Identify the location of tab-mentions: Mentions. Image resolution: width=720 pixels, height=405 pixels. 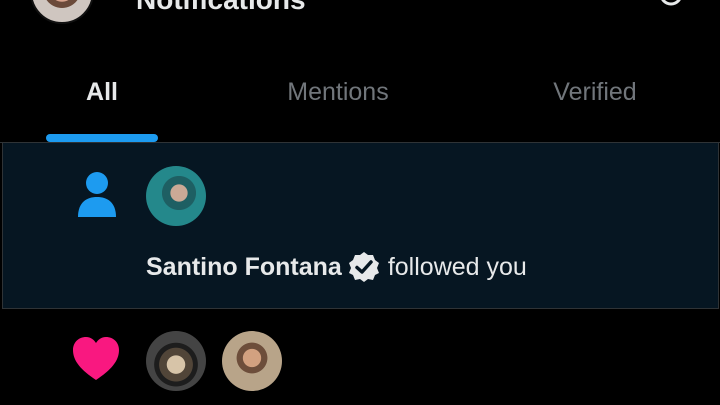
(338, 92).